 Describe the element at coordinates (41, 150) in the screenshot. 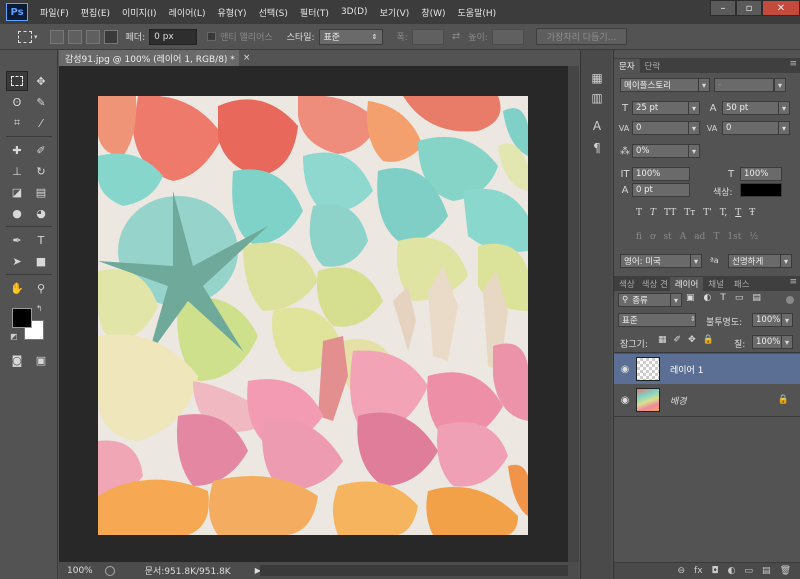

I see `brush-tool-icon: ✐` at that location.